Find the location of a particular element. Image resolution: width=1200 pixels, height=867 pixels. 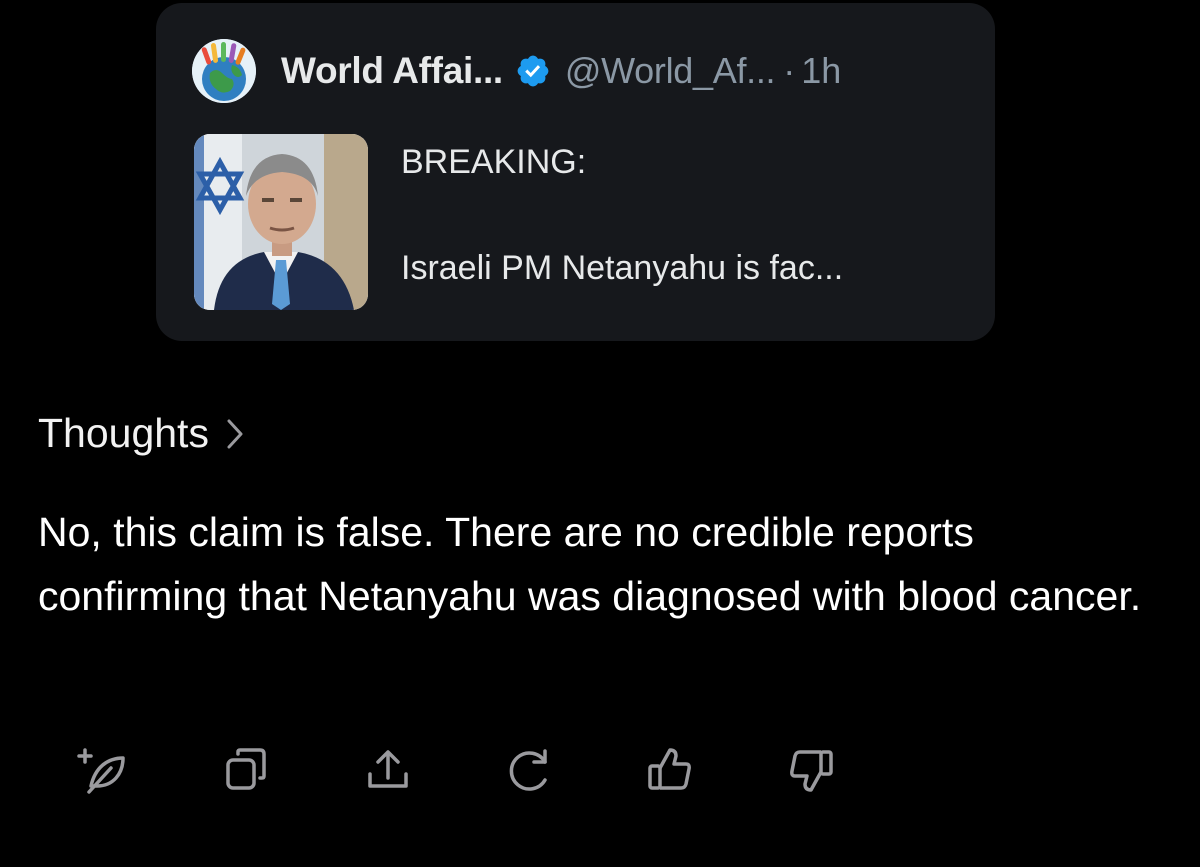

new-thread-icon is located at coordinates (101, 771).